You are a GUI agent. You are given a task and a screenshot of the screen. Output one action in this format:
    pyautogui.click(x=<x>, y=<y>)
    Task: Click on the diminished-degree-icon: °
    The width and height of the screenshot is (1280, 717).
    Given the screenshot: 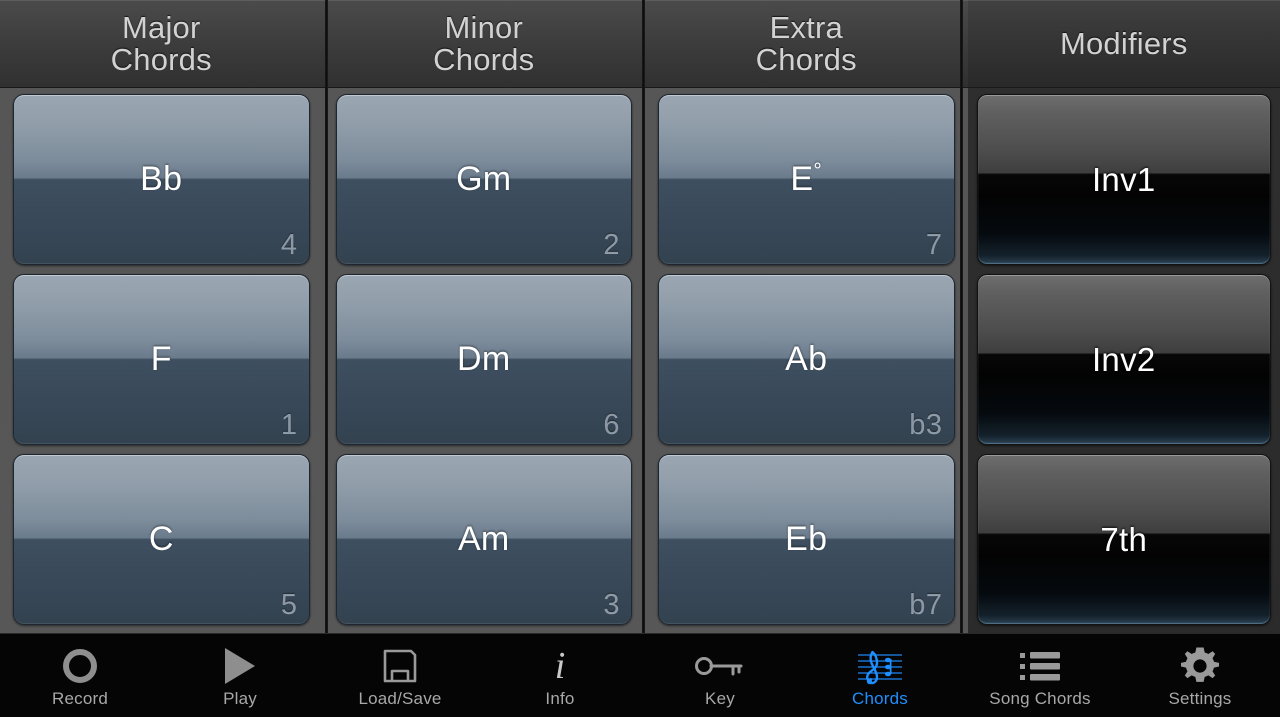 What is the action you would take?
    pyautogui.click(x=818, y=171)
    